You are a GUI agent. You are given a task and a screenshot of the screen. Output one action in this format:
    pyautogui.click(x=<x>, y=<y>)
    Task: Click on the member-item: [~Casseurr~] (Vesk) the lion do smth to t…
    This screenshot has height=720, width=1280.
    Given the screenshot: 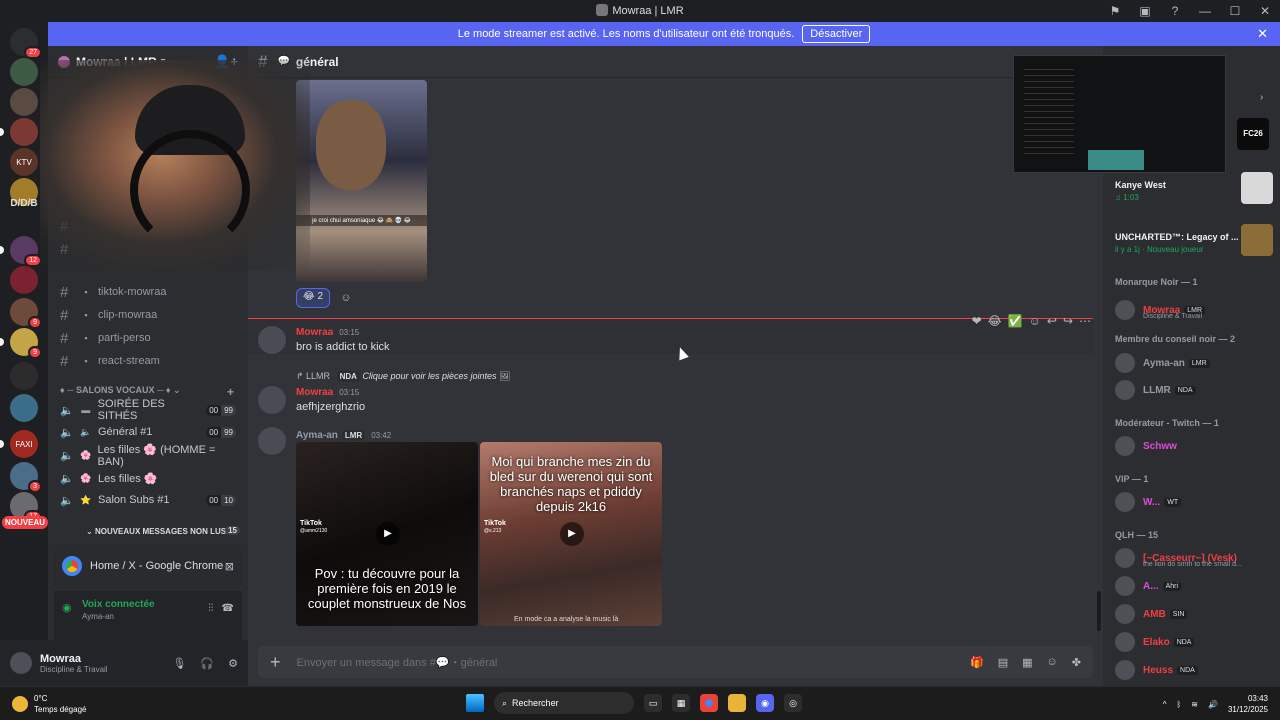 What is the action you would take?
    pyautogui.click(x=1195, y=558)
    